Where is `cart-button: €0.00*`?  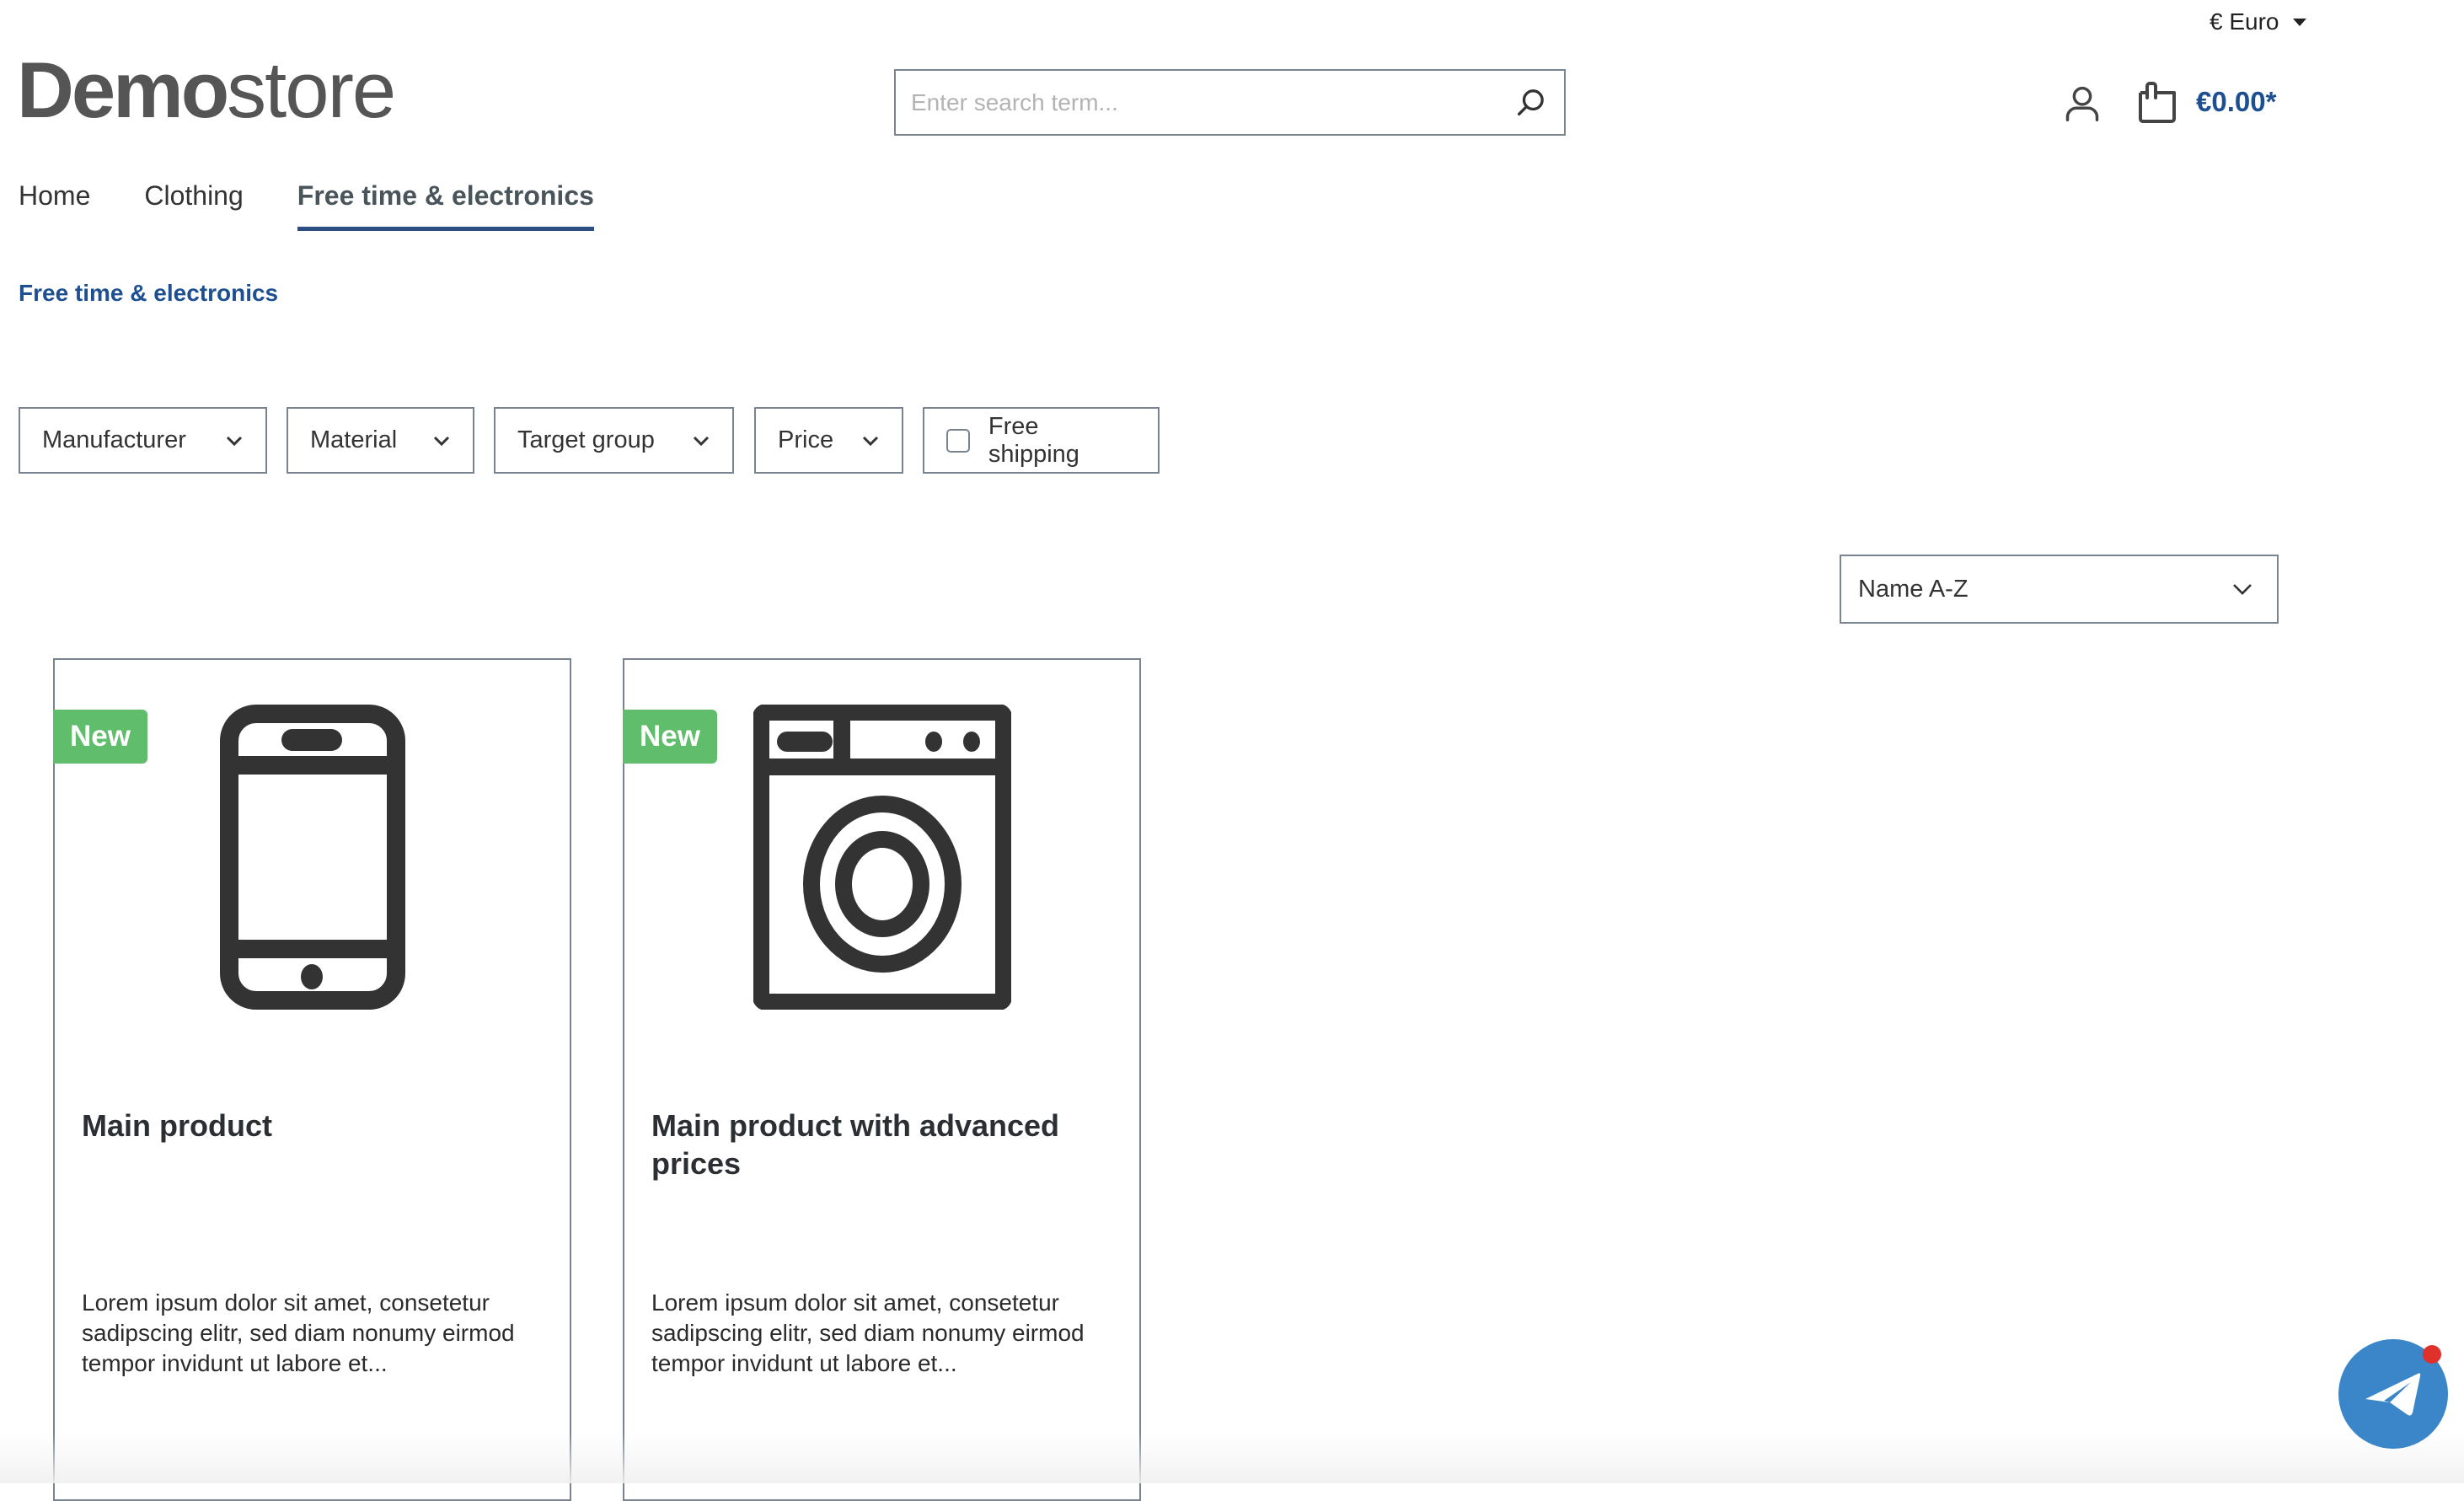 cart-button: €0.00* is located at coordinates (2207, 102).